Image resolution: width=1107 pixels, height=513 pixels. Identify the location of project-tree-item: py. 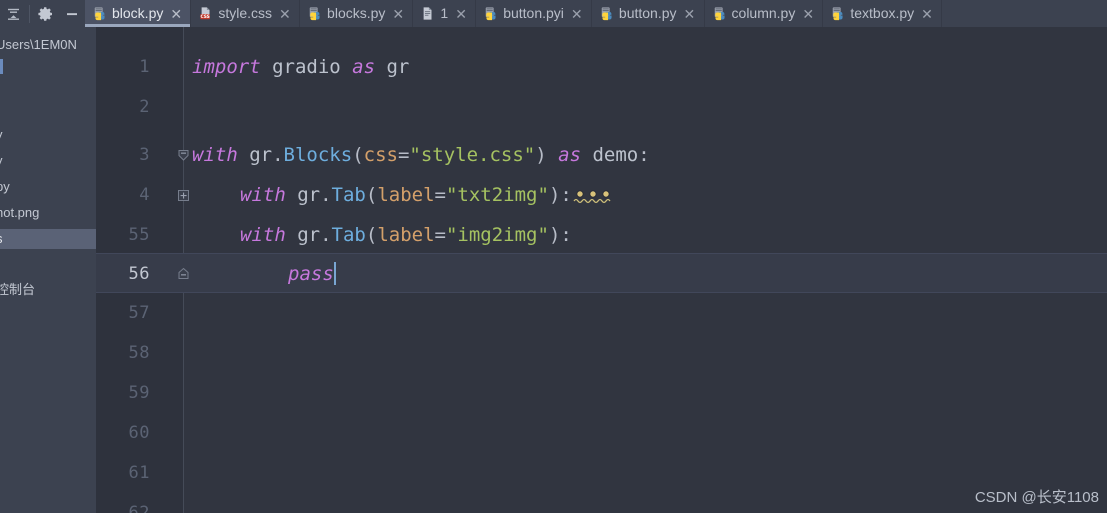
(48, 187).